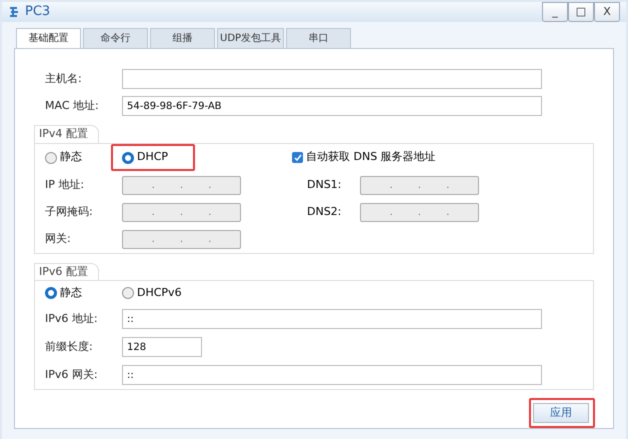  Describe the element at coordinates (69, 212) in the screenshot. I see `field-label: 子网掩码:` at that location.